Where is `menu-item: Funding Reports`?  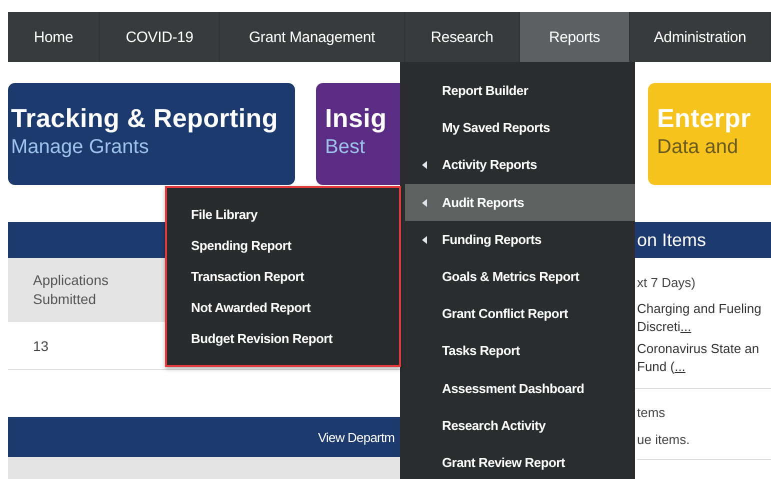
menu-item: Funding Reports is located at coordinates (520, 239).